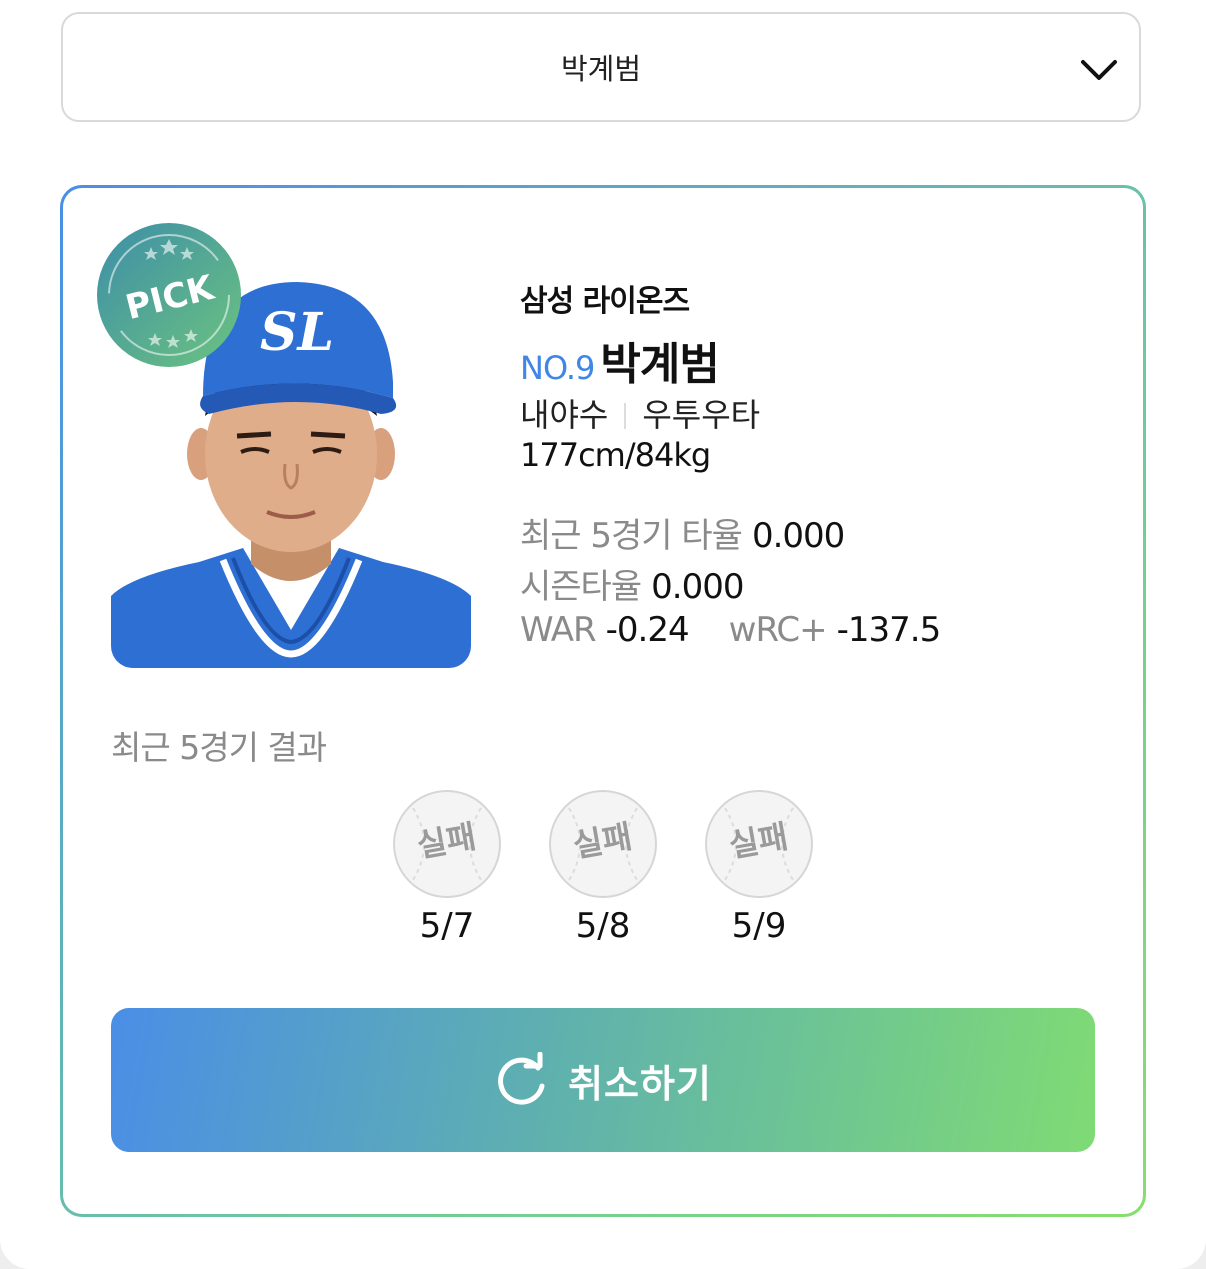 The width and height of the screenshot is (1206, 1269). I want to click on result-ball: 실패 5/8, so click(603, 867).